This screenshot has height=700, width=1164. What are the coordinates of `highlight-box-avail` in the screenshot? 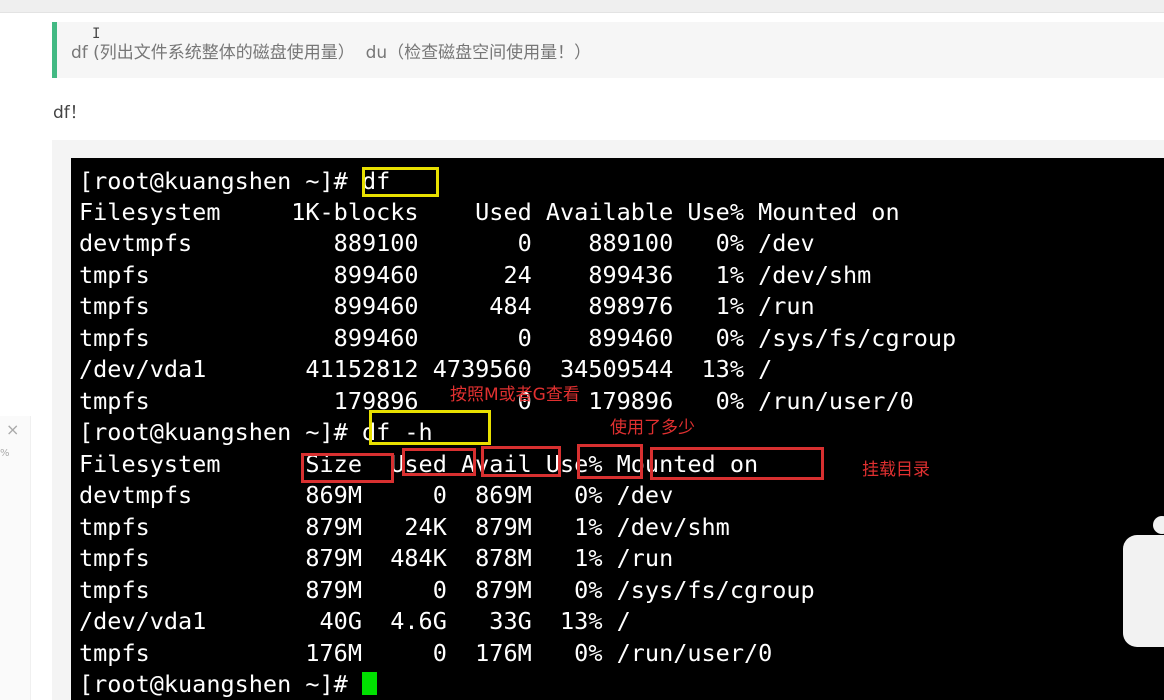 It's located at (521, 461).